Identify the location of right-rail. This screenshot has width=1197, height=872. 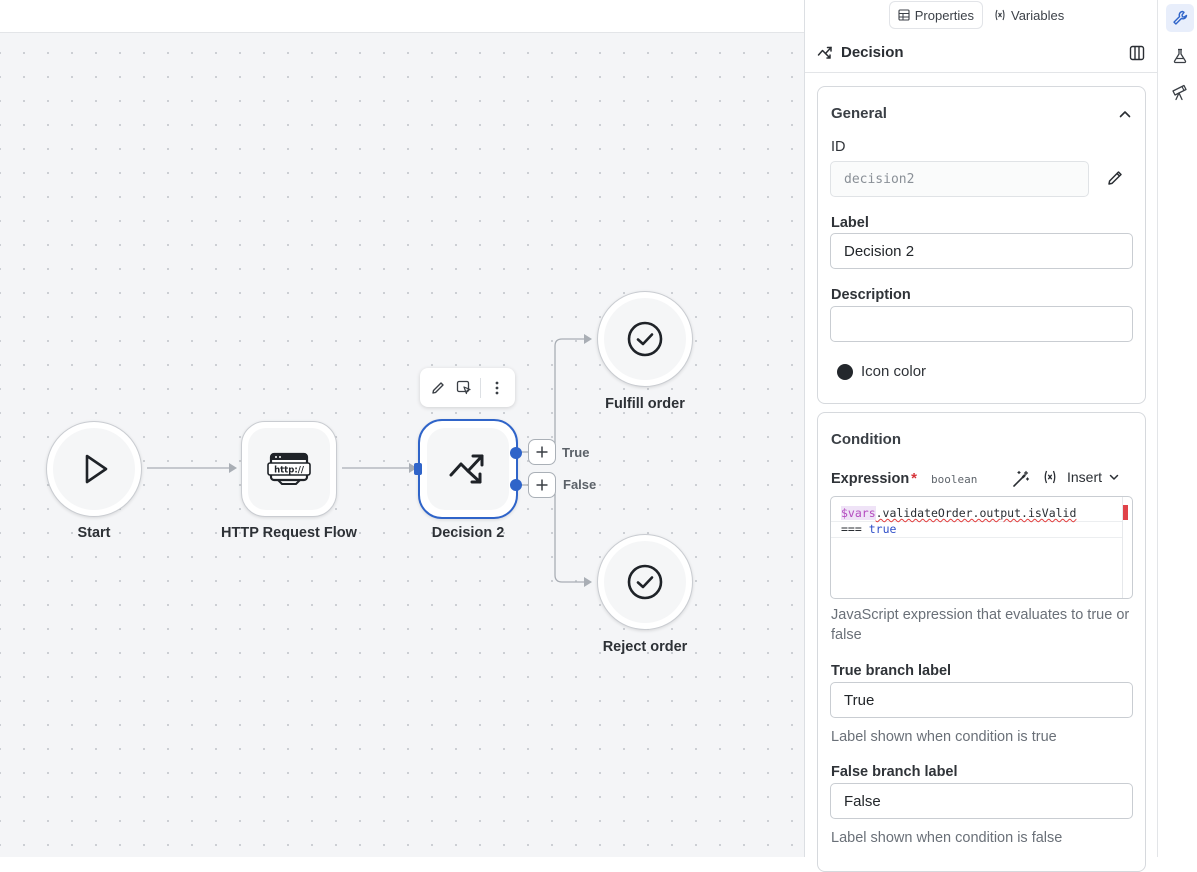
(1177, 428).